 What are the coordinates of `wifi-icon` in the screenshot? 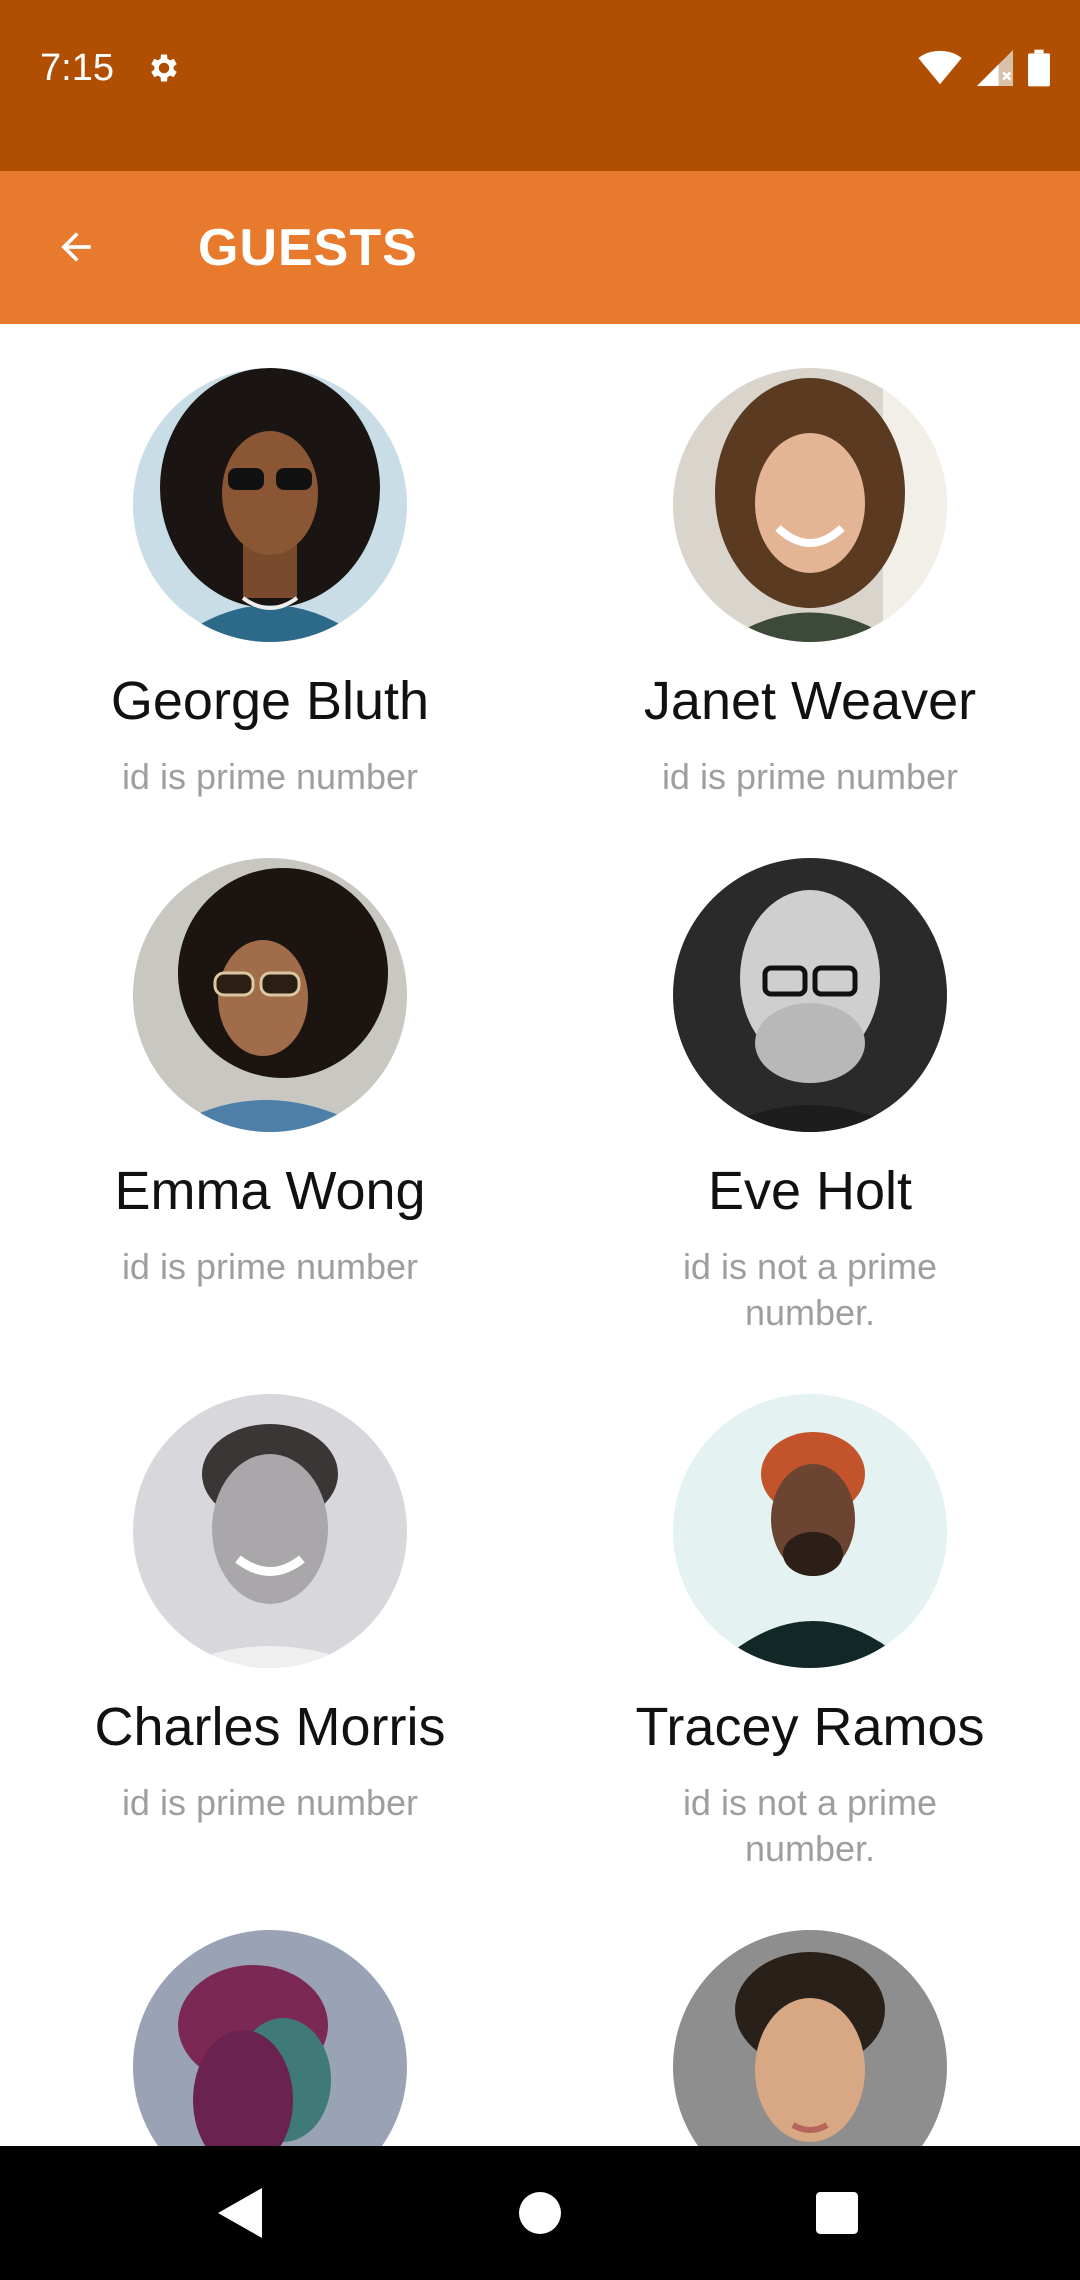 It's located at (940, 67).